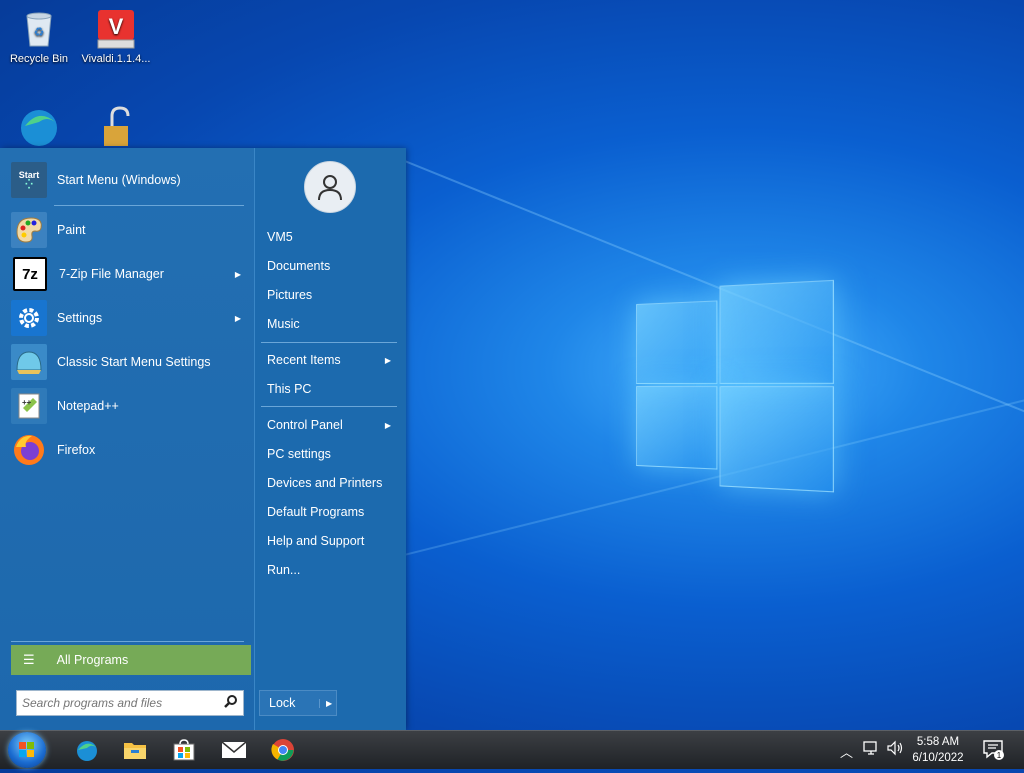 This screenshot has width=1024, height=773. What do you see at coordinates (29, 450) in the screenshot?
I see `firefox-icon` at bounding box center [29, 450].